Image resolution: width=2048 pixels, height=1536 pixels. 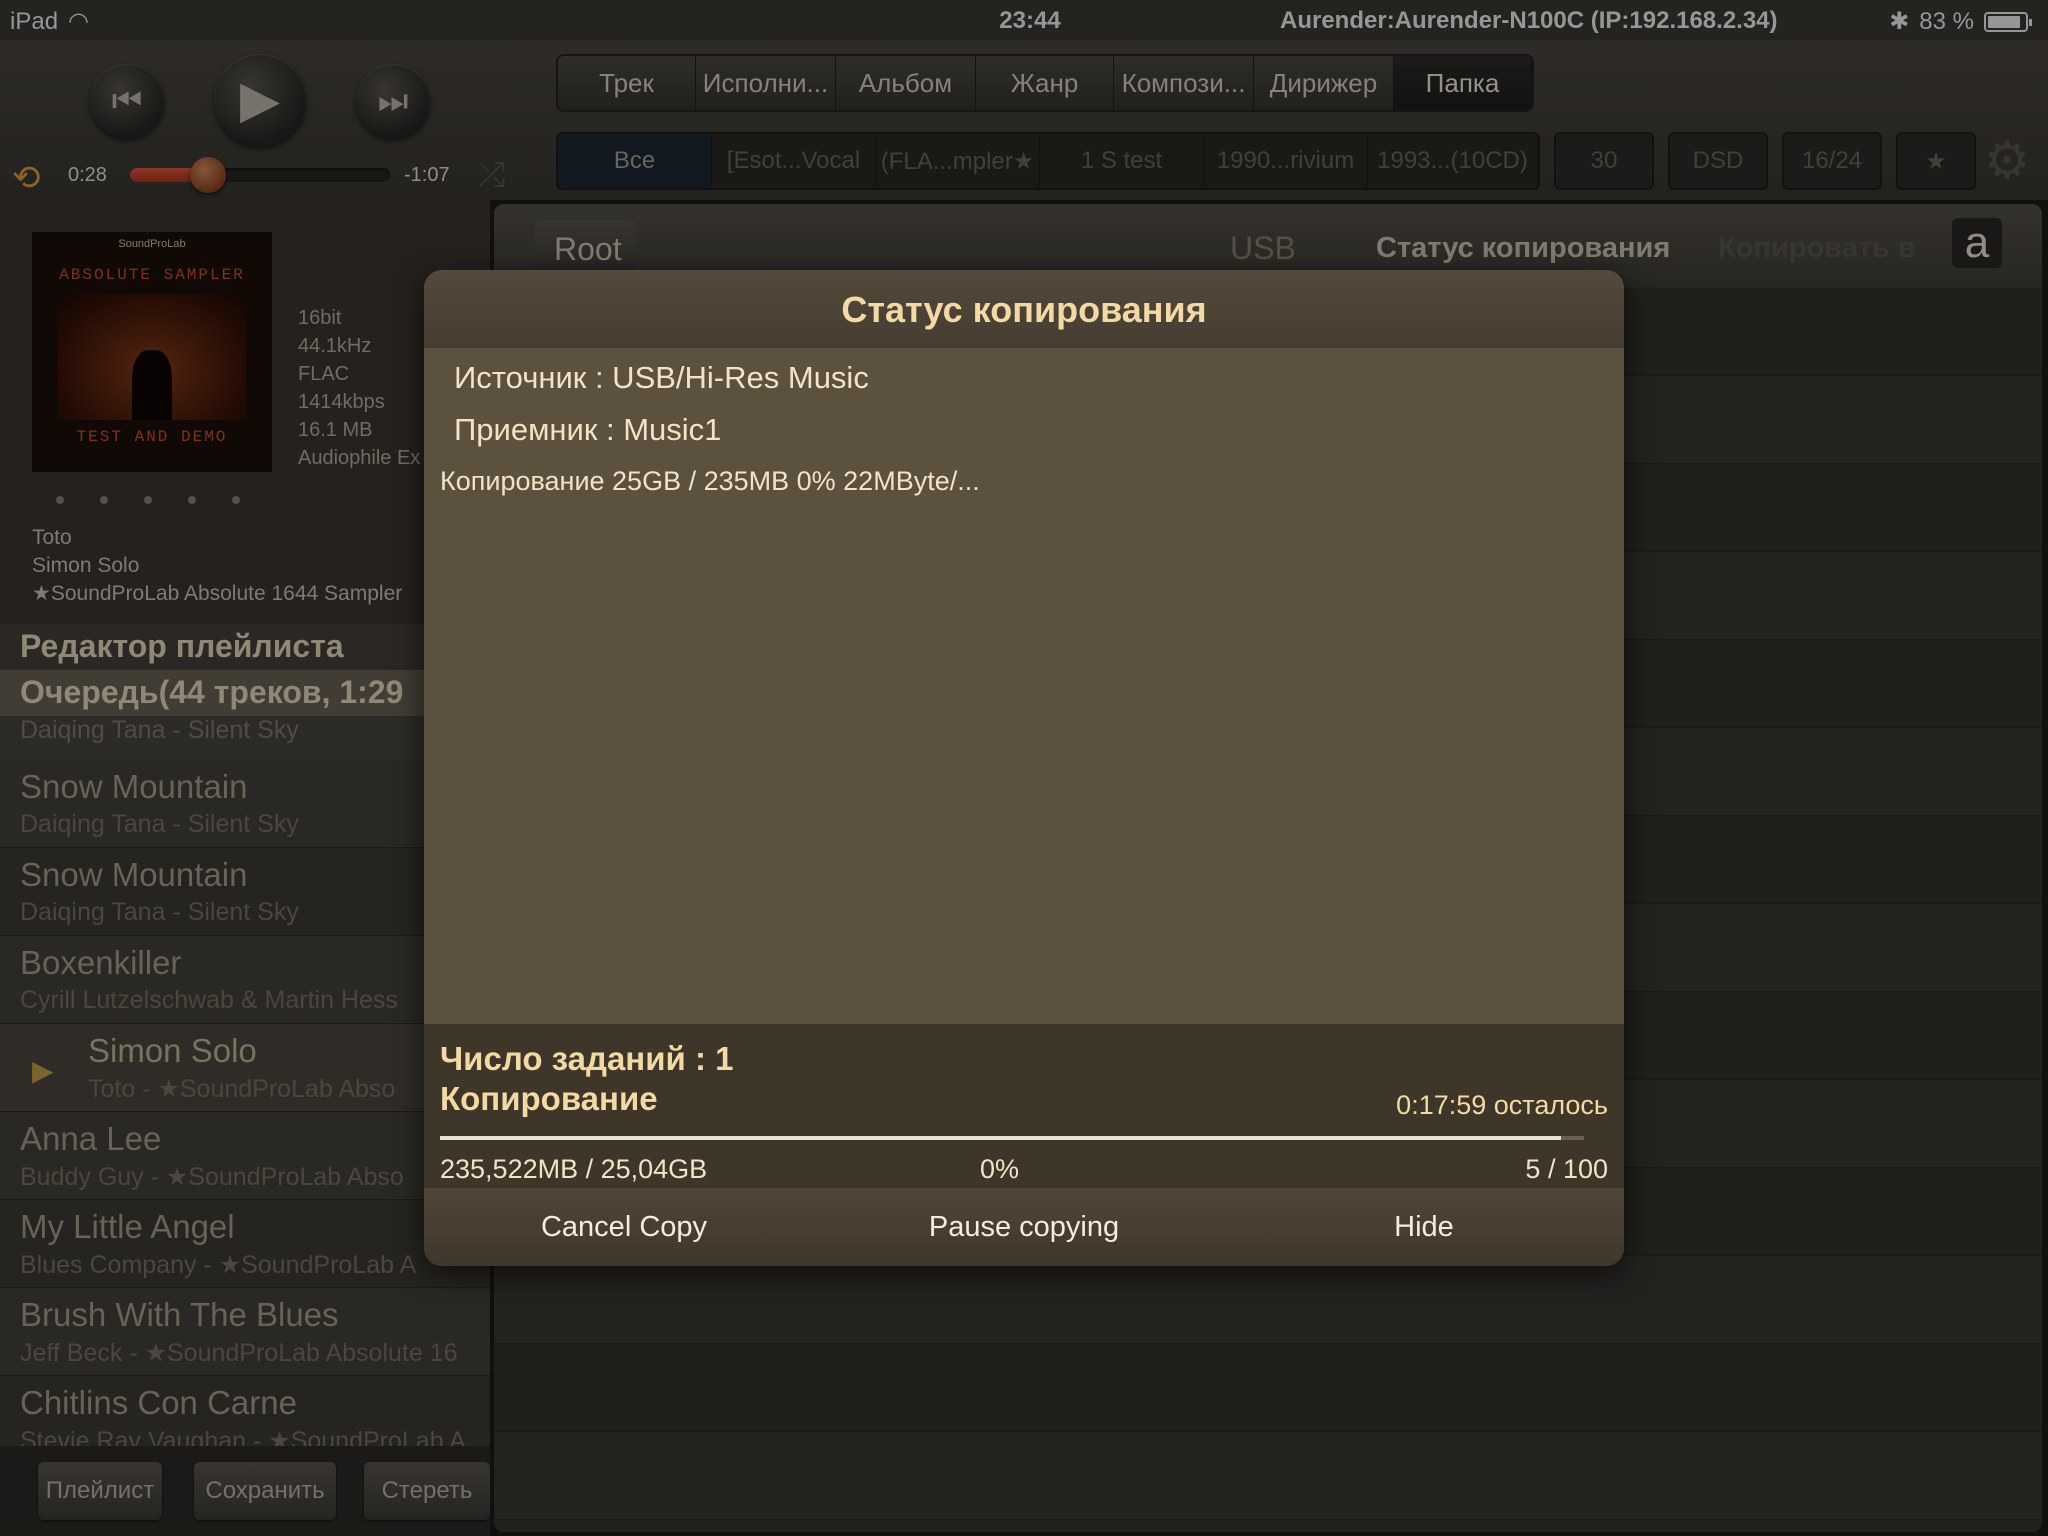 I want to click on cancel-copy-button: Cancel Copy, so click(x=624, y=1227).